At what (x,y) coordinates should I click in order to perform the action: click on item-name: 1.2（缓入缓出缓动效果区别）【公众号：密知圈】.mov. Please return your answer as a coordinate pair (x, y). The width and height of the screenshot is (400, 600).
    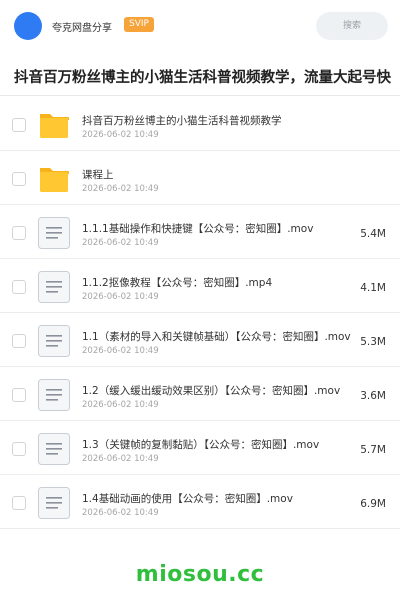
    Looking at the image, I should click on (217, 390).